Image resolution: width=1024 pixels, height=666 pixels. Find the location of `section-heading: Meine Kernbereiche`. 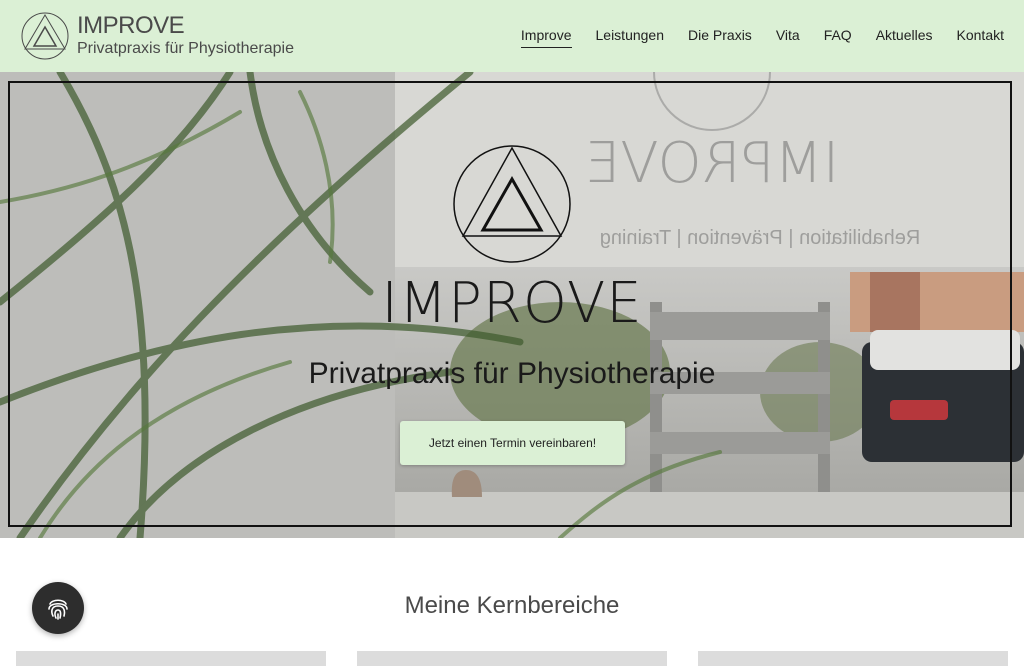

section-heading: Meine Kernbereiche is located at coordinates (512, 605).